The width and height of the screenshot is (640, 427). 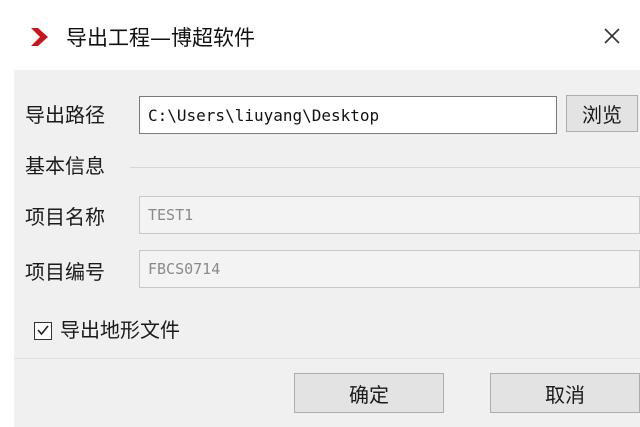 I want to click on export-terrain-checkbox, so click(x=43, y=331).